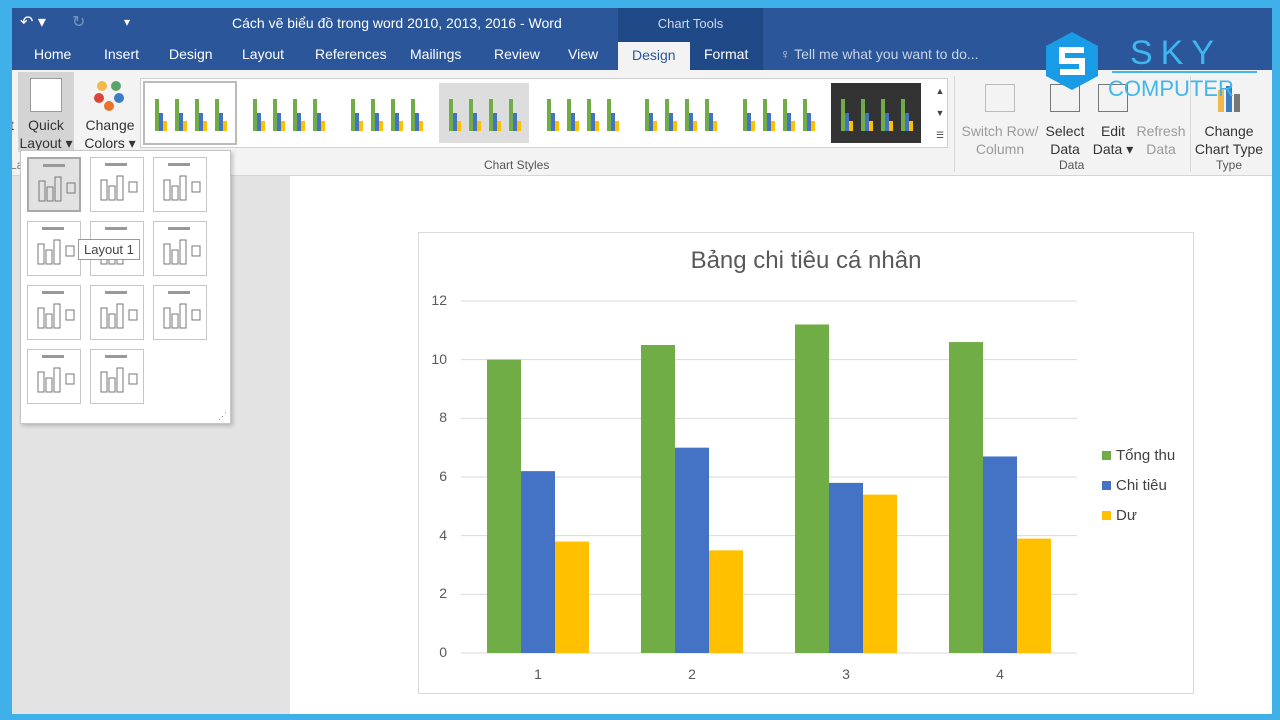  I want to click on quick-layout-icon, so click(46, 95).